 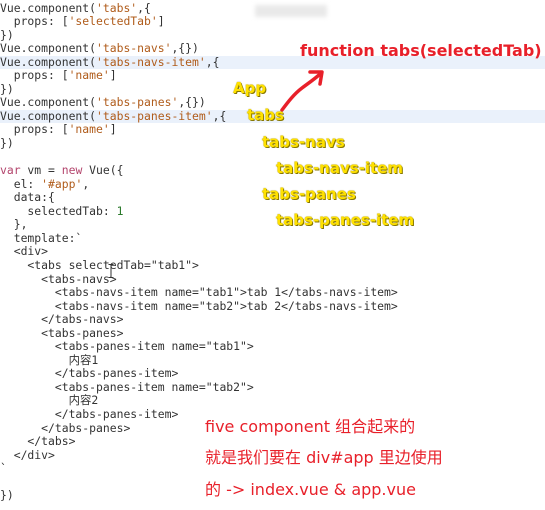 I want to click on code-line: <tabs selectedTab="tab1">, so click(x=99, y=264).